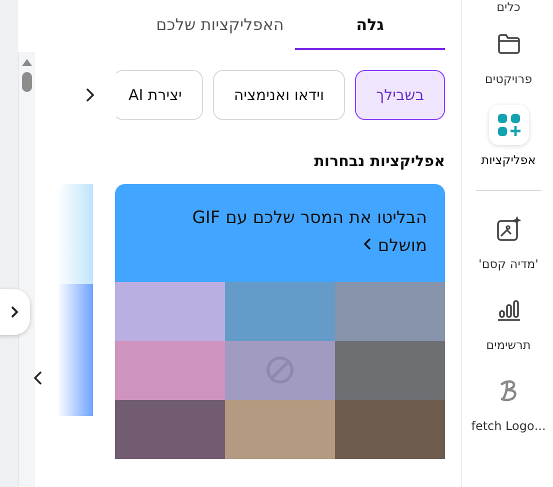  What do you see at coordinates (508, 147) in the screenshot?
I see `sidebar-item: אפליקציות` at bounding box center [508, 147].